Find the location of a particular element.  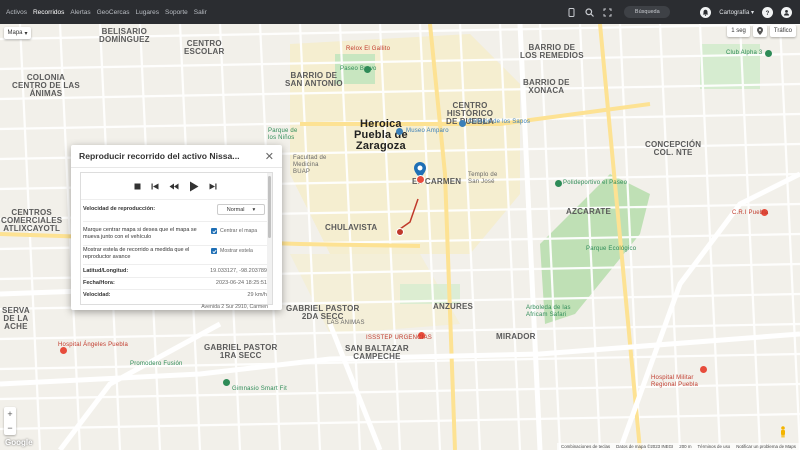

google-logo: Google is located at coordinates (19, 442).